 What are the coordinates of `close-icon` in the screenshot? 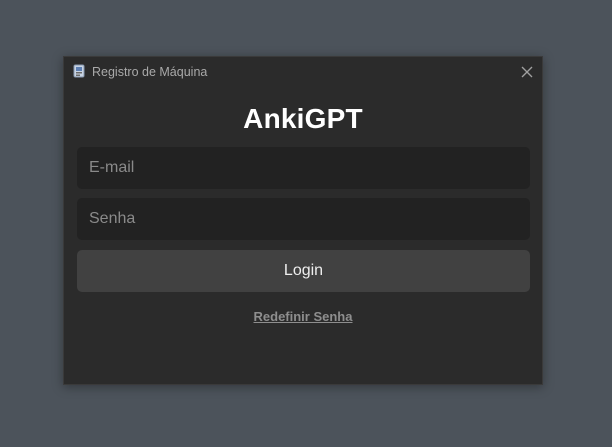 It's located at (527, 72).